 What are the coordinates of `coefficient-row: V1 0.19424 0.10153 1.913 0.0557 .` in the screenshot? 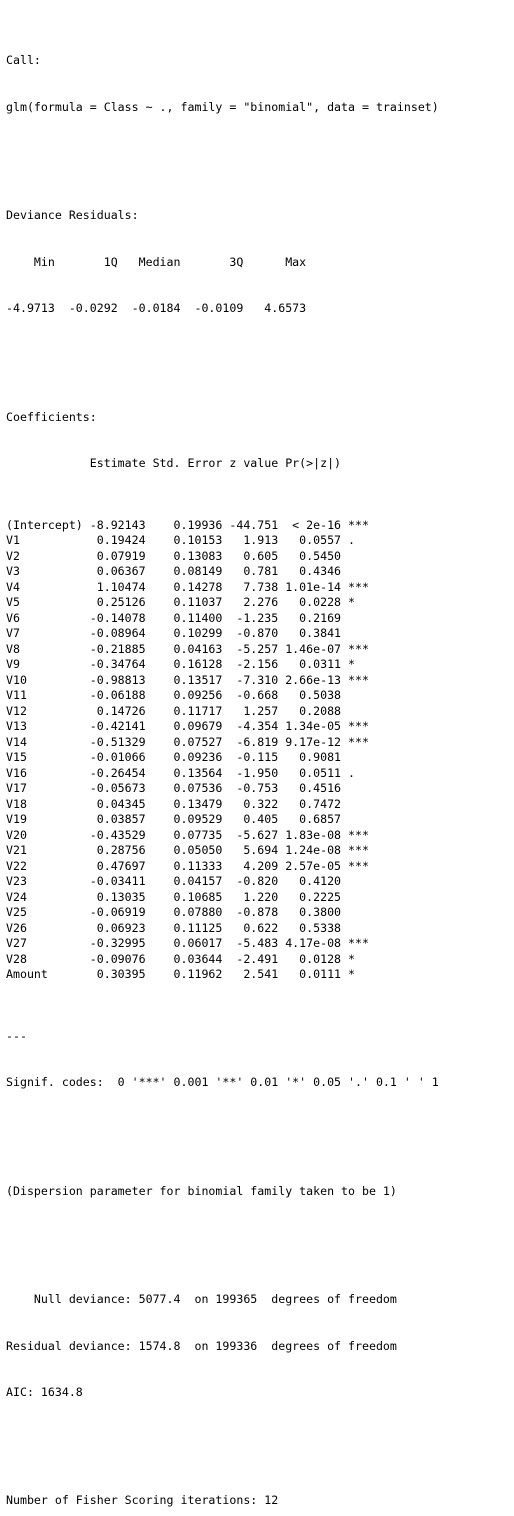 It's located at (187, 540).